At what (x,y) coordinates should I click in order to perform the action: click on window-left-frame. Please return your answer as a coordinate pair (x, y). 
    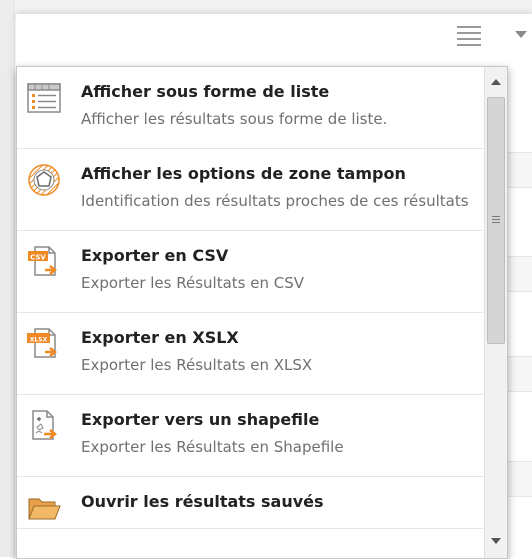
    Looking at the image, I should click on (7, 278).